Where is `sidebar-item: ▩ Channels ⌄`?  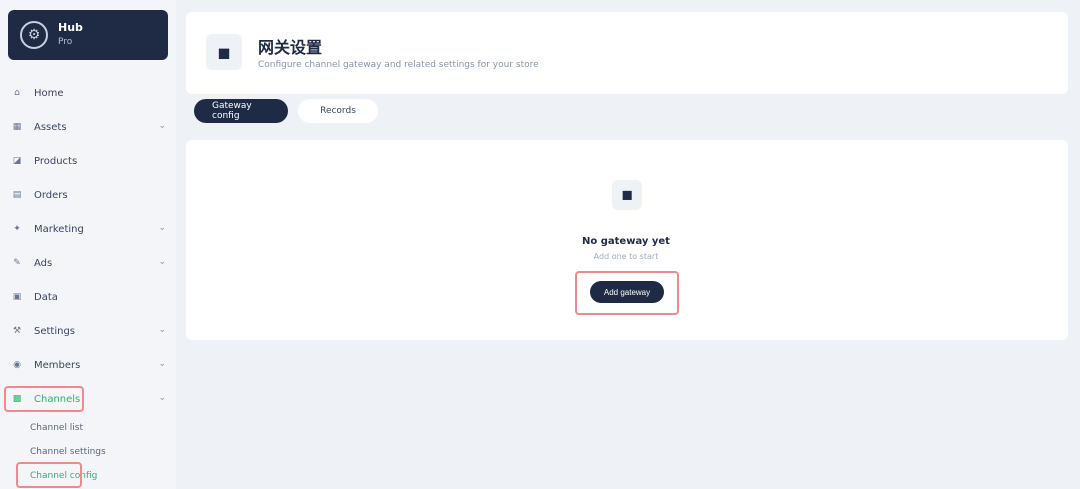 sidebar-item: ▩ Channels ⌄ is located at coordinates (88, 399).